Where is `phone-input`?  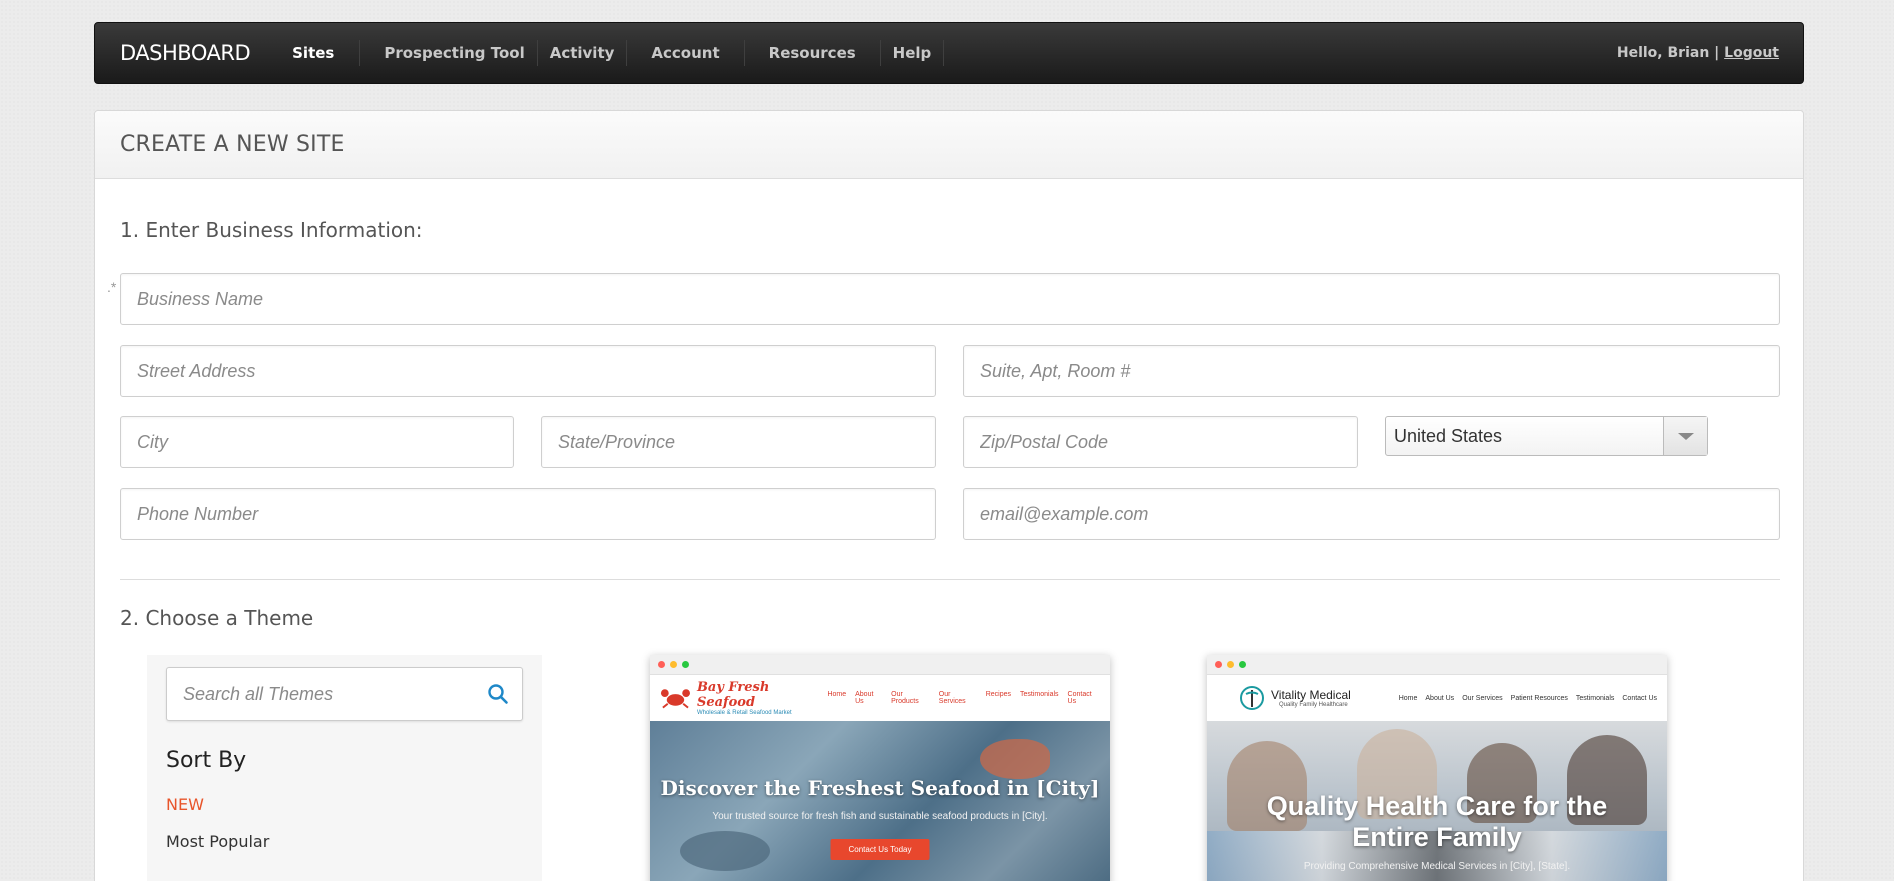 phone-input is located at coordinates (528, 514).